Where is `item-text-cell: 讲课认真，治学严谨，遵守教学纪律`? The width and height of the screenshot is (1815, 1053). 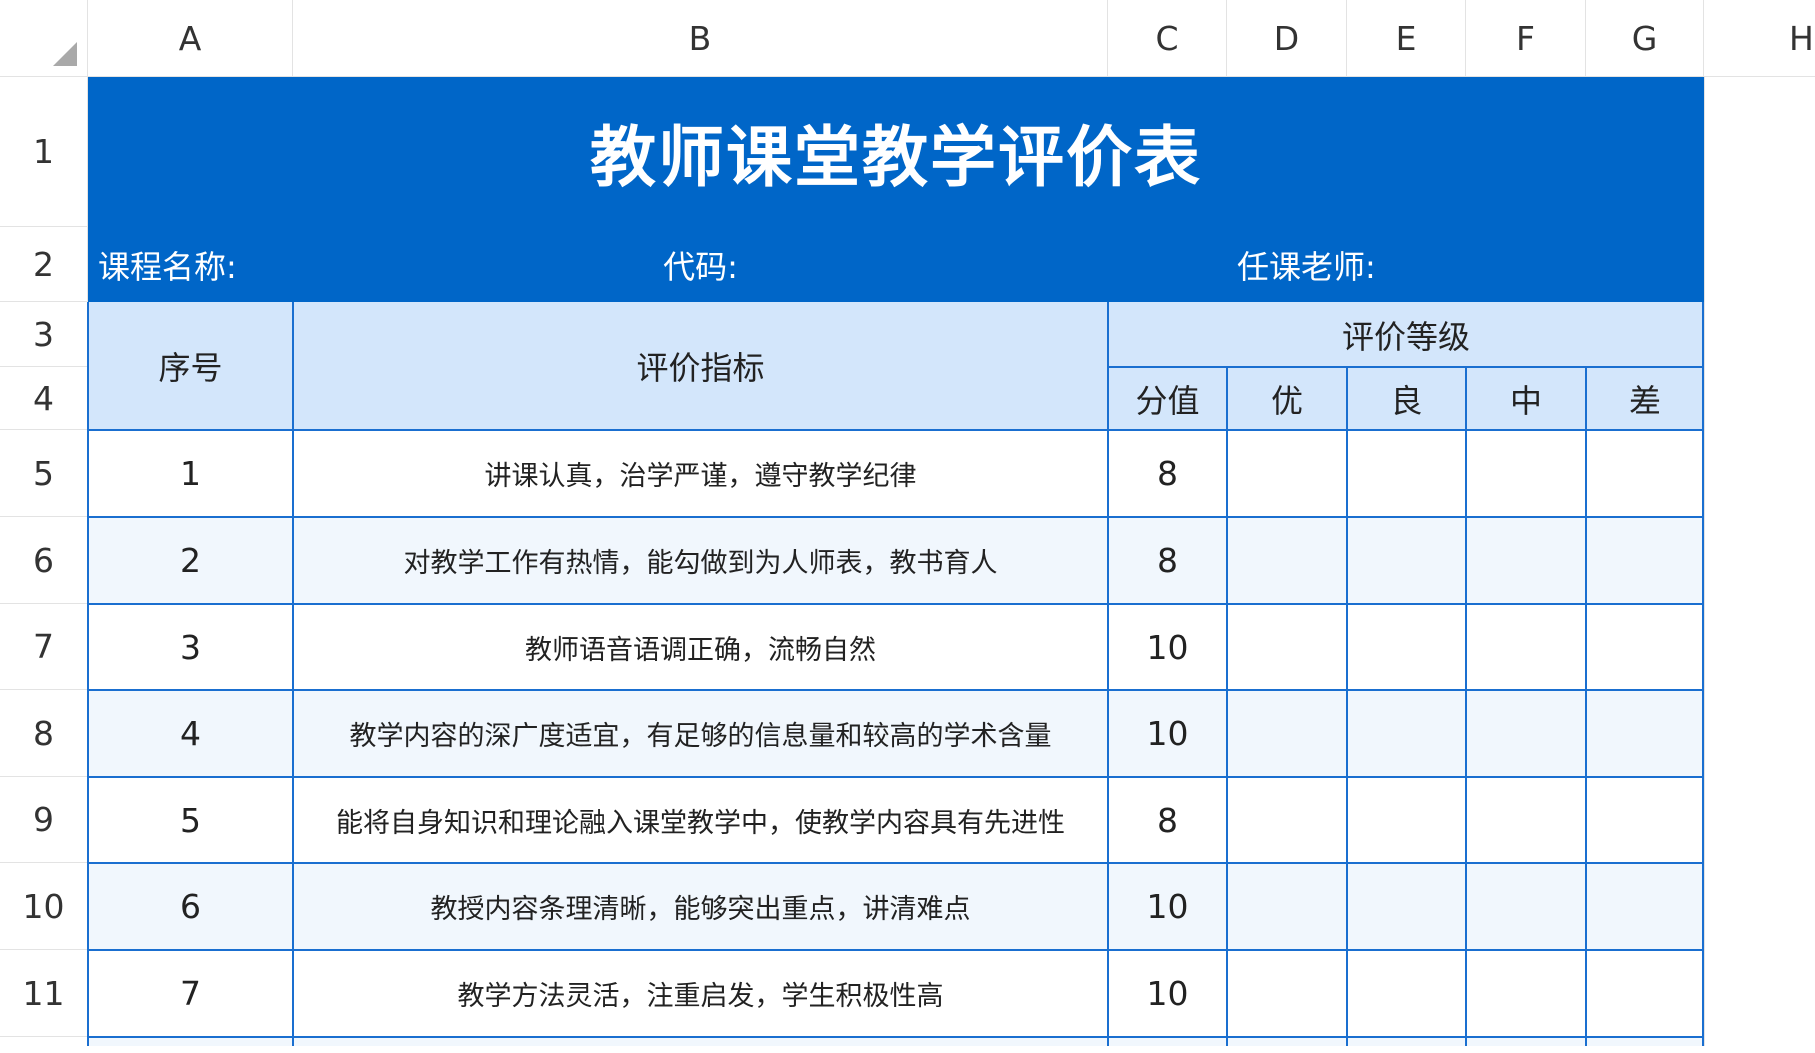
item-text-cell: 讲课认真，治学严谨，遵守教学纪律 is located at coordinates (700, 473).